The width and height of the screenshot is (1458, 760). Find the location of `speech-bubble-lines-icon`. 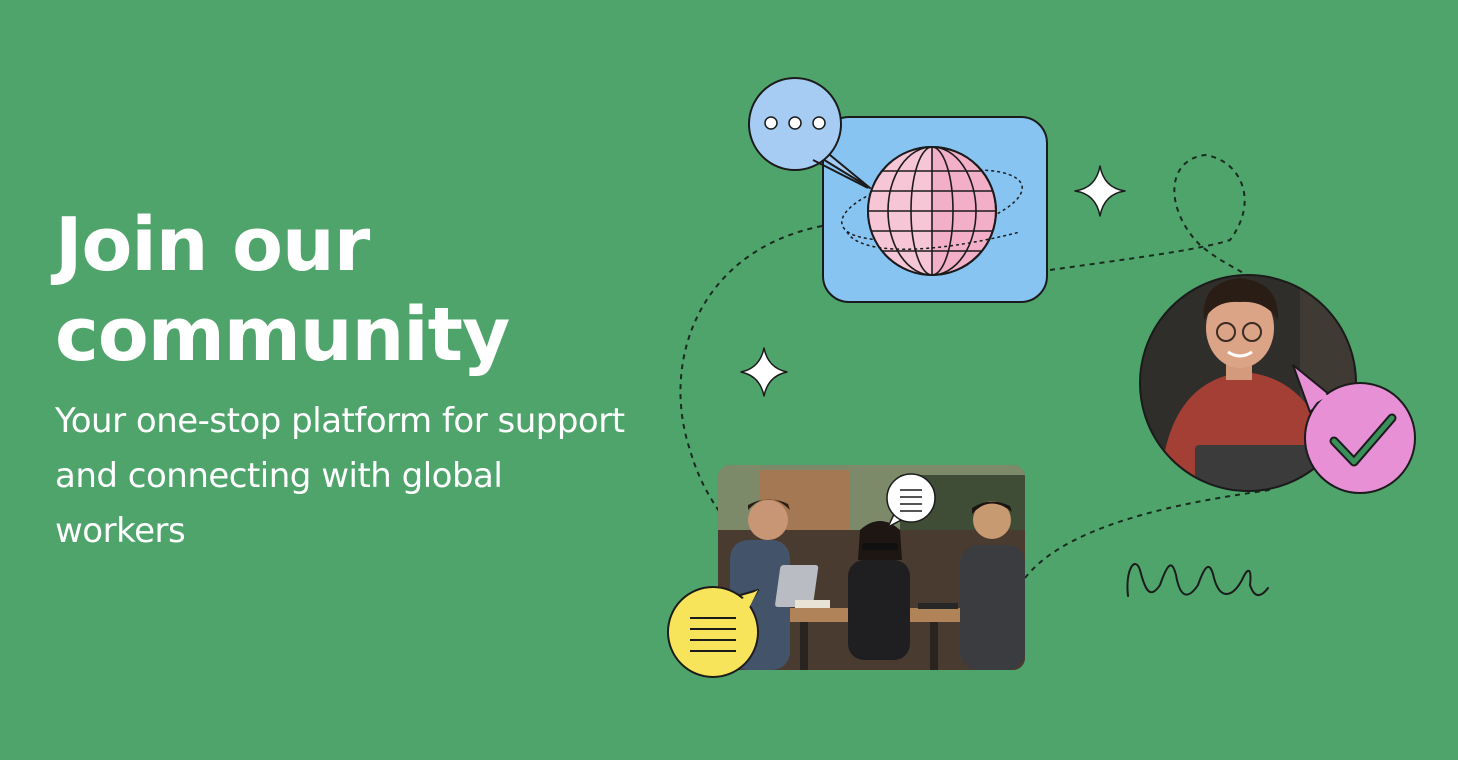

speech-bubble-lines-icon is located at coordinates (713, 632).